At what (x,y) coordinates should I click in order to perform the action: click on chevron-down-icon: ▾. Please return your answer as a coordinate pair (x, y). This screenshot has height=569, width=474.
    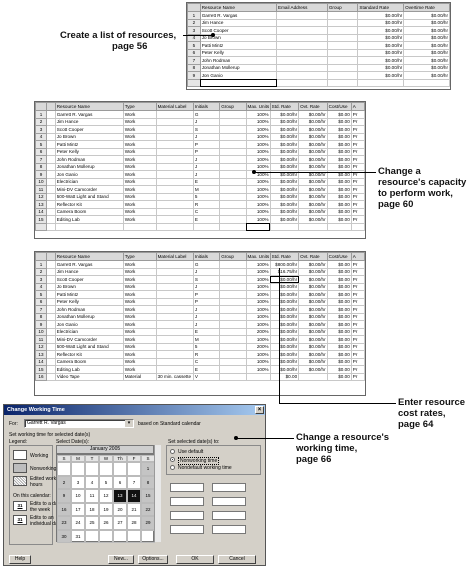
    Looking at the image, I should click on (129, 423).